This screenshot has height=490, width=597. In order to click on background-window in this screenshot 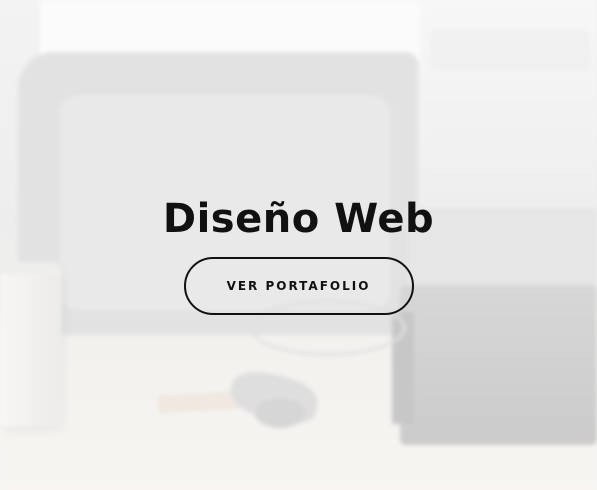, I will do `click(230, 30)`.